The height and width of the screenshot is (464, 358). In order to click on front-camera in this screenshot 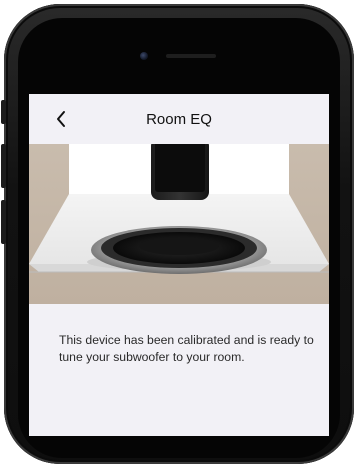, I will do `click(144, 56)`.